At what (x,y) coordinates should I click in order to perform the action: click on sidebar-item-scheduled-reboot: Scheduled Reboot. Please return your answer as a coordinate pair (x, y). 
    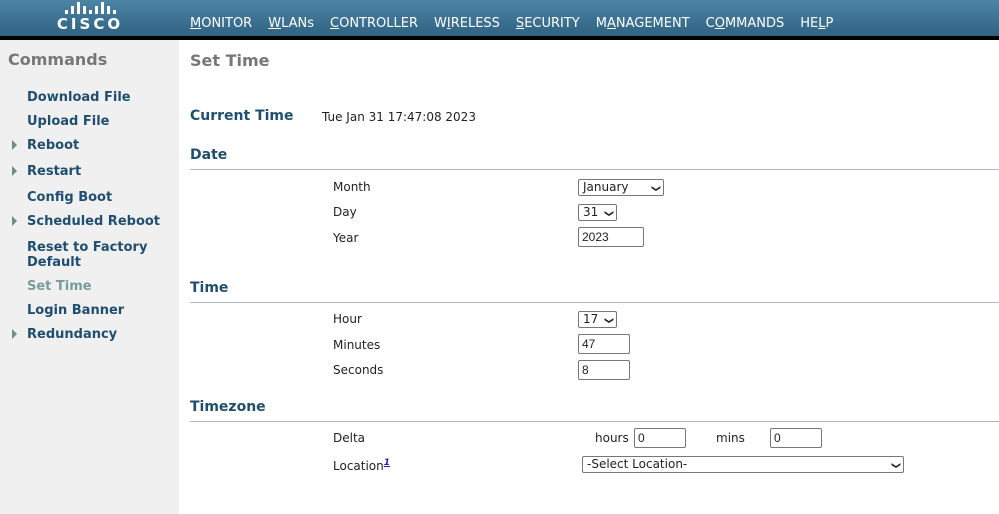
    Looking at the image, I should click on (93, 221).